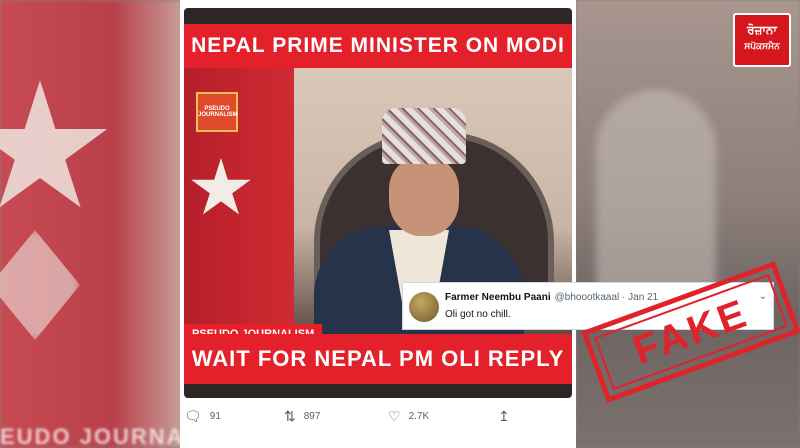  What do you see at coordinates (221, 186) in the screenshot?
I see `flag-star-icon` at bounding box center [221, 186].